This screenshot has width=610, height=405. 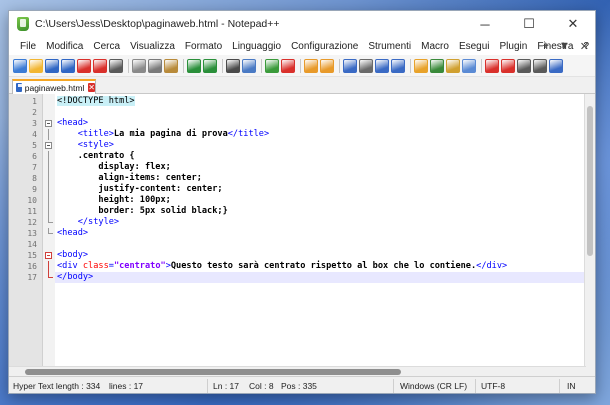 I want to click on indent-guide-icon, so click(x=382, y=65).